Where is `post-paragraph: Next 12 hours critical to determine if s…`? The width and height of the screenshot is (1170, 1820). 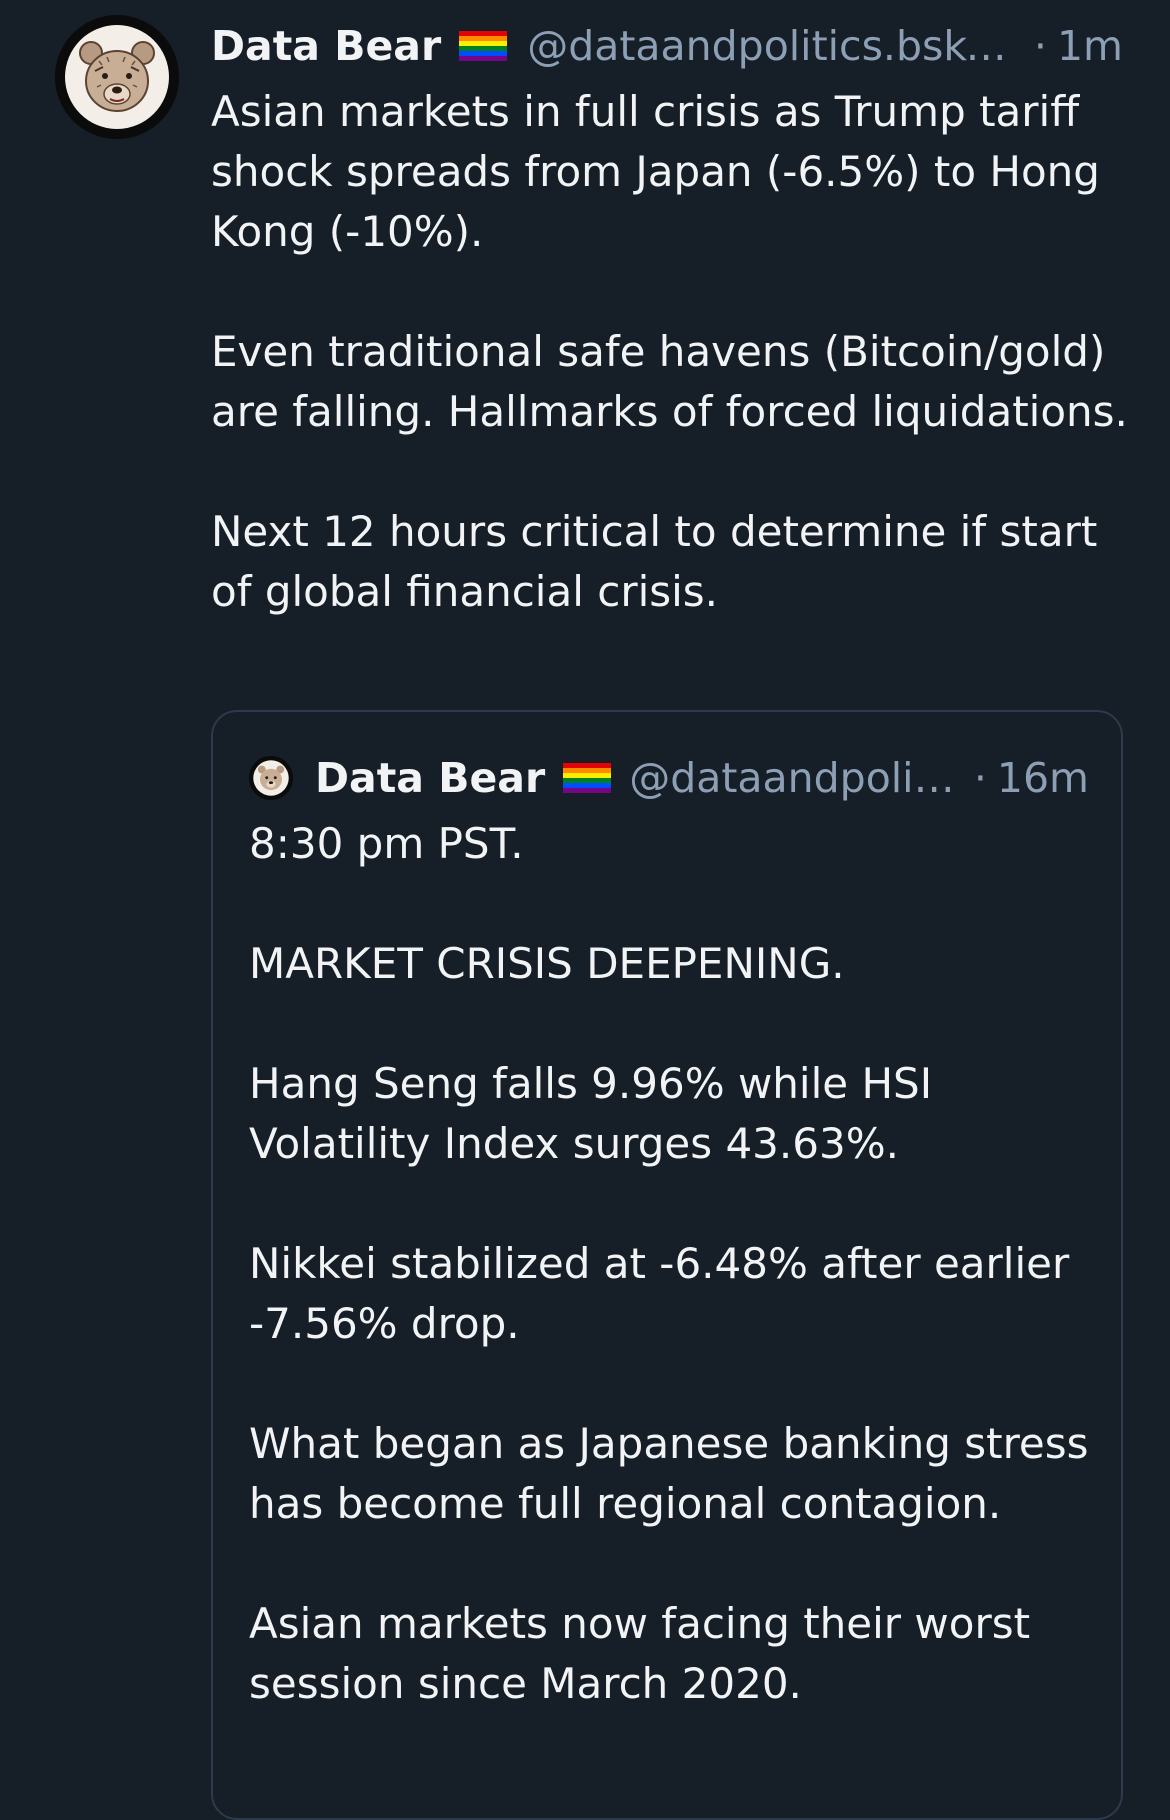
post-paragraph: Next 12 hours critical to determine if s… is located at coordinates (654, 561).